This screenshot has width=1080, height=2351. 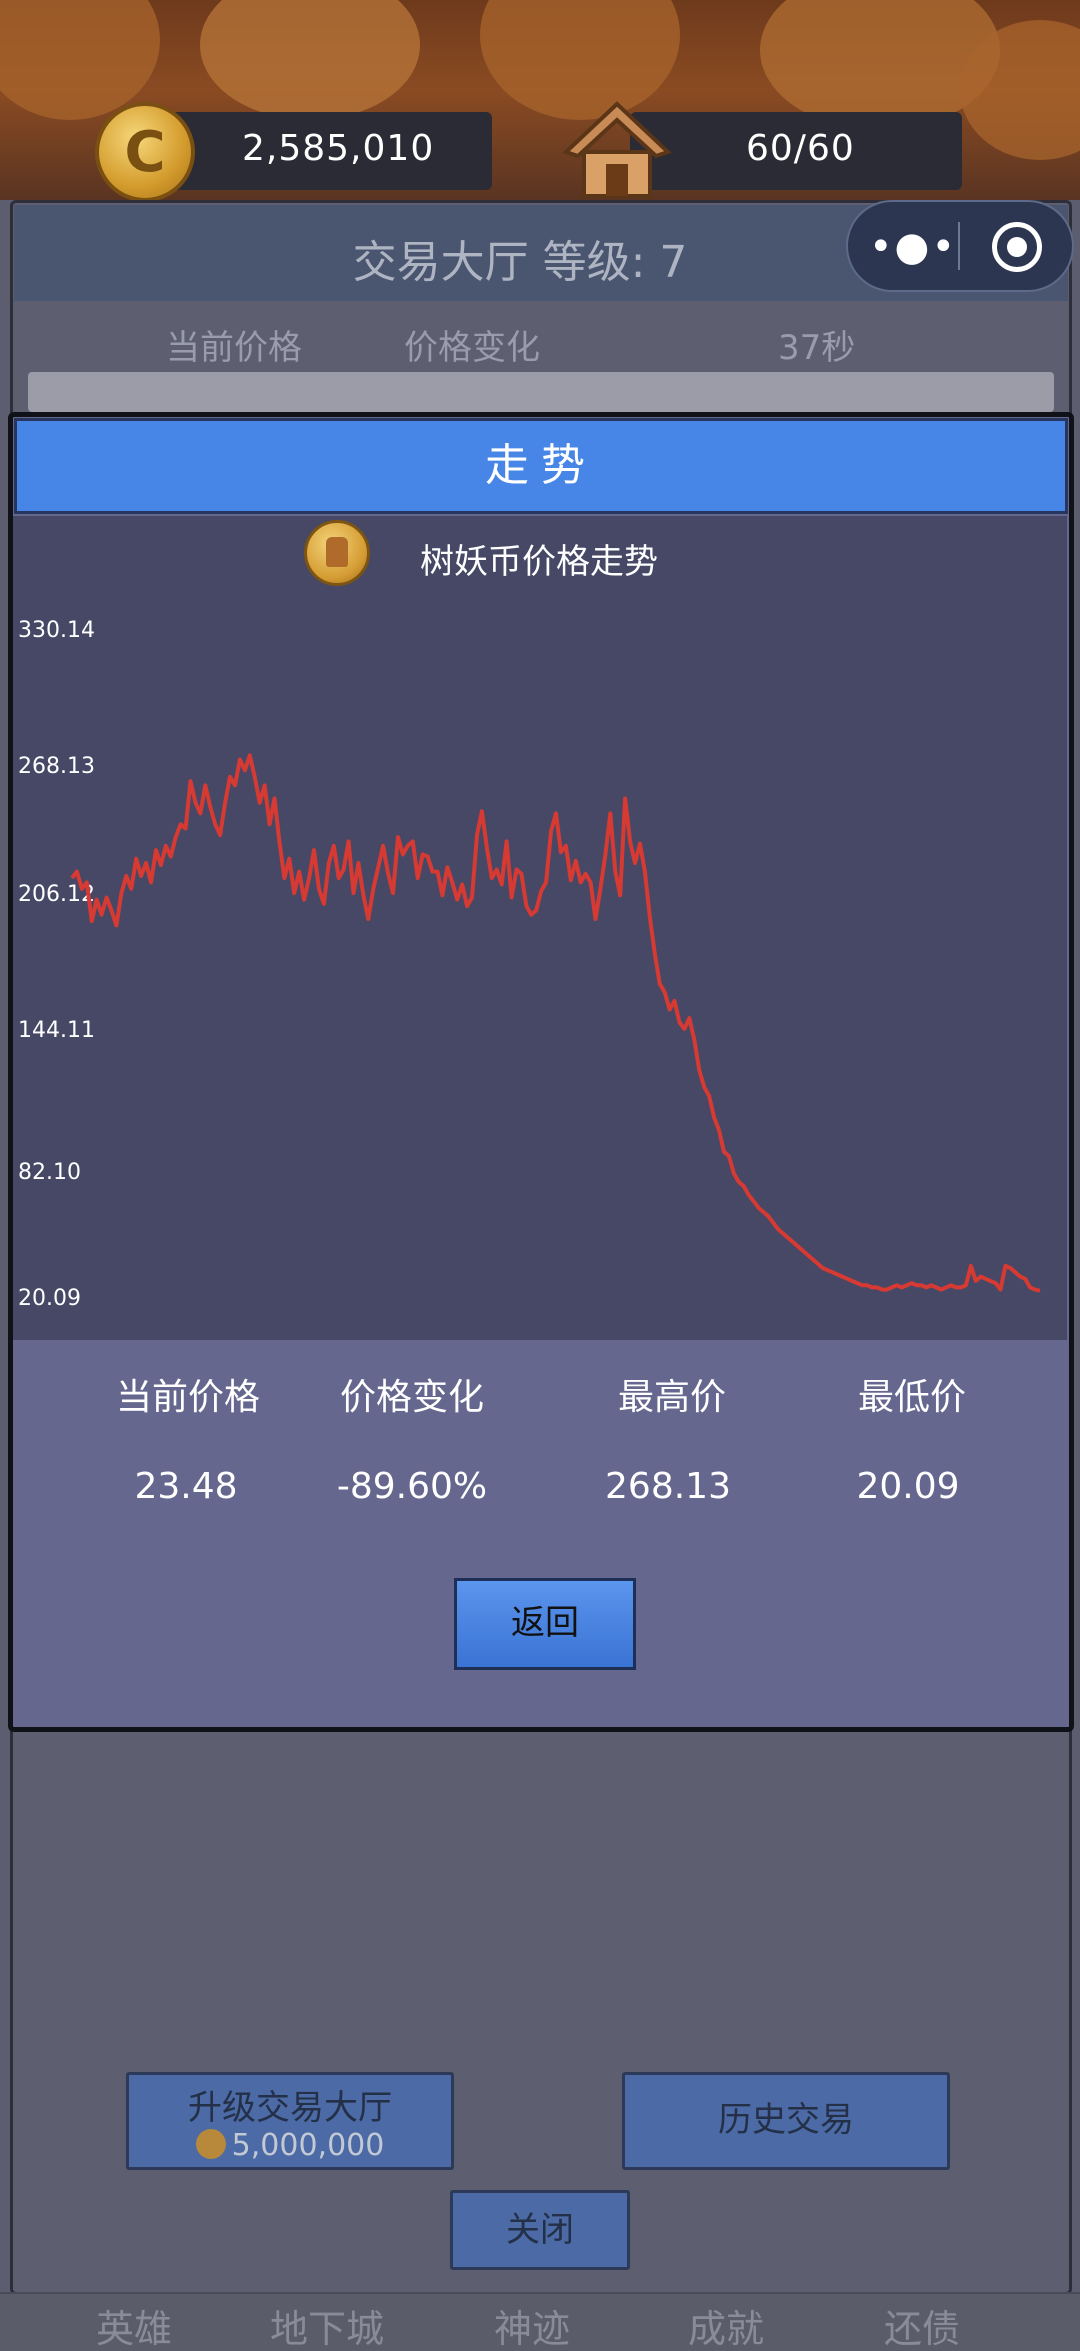 What do you see at coordinates (412, 1486) in the screenshot?
I see `stat-value-price-change: -89.60%` at bounding box center [412, 1486].